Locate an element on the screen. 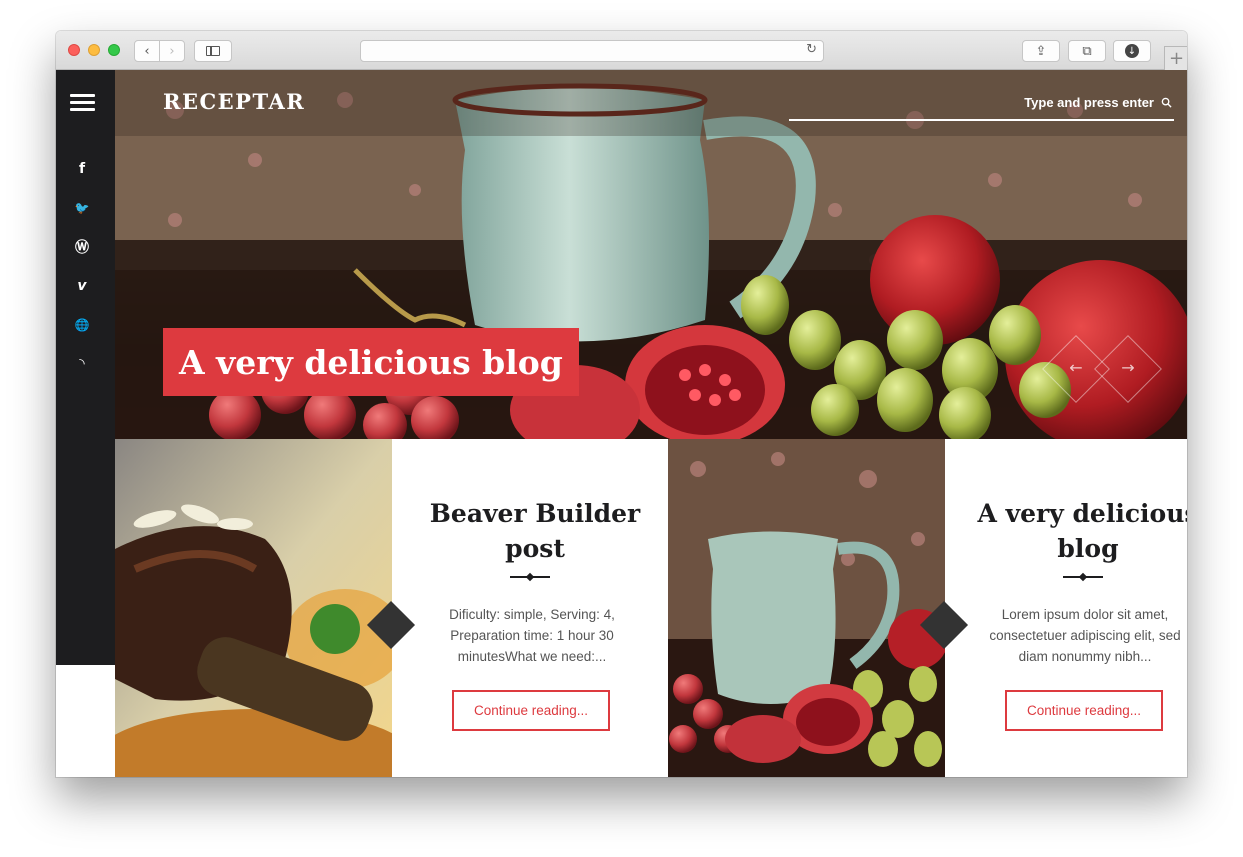 The height and width of the screenshot is (857, 1243). hamburger-menu-icon is located at coordinates (82, 104).